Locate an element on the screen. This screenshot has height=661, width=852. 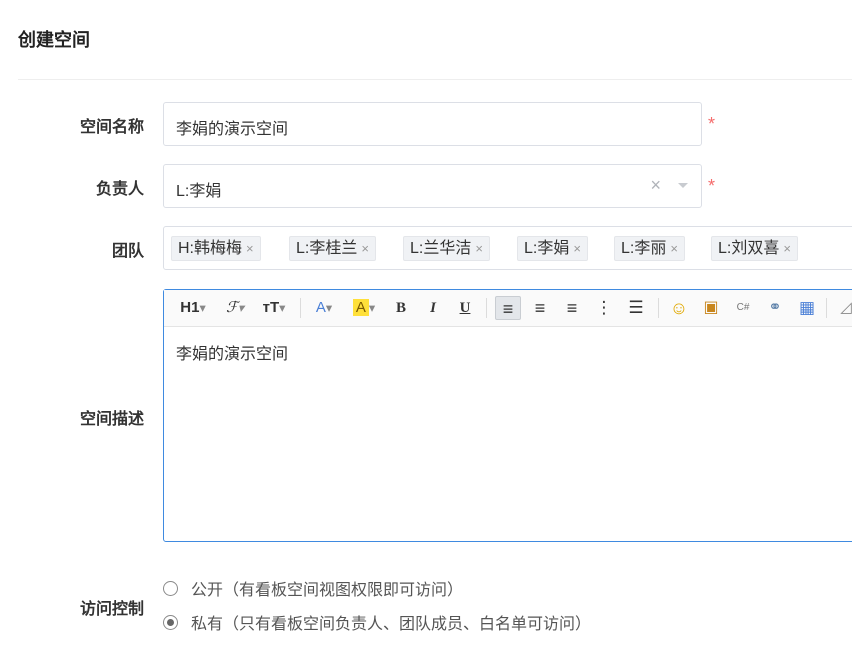
chevron-down-icon is located at coordinates (683, 185).